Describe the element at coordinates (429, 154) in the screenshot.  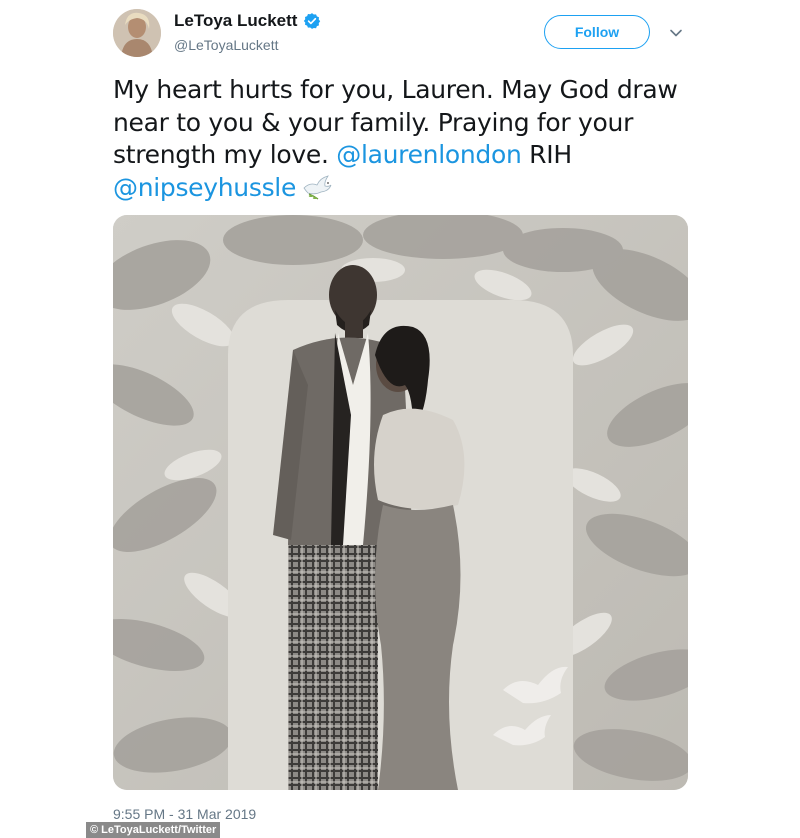
I see `mention-laurenlondon: @laurenlondon` at that location.